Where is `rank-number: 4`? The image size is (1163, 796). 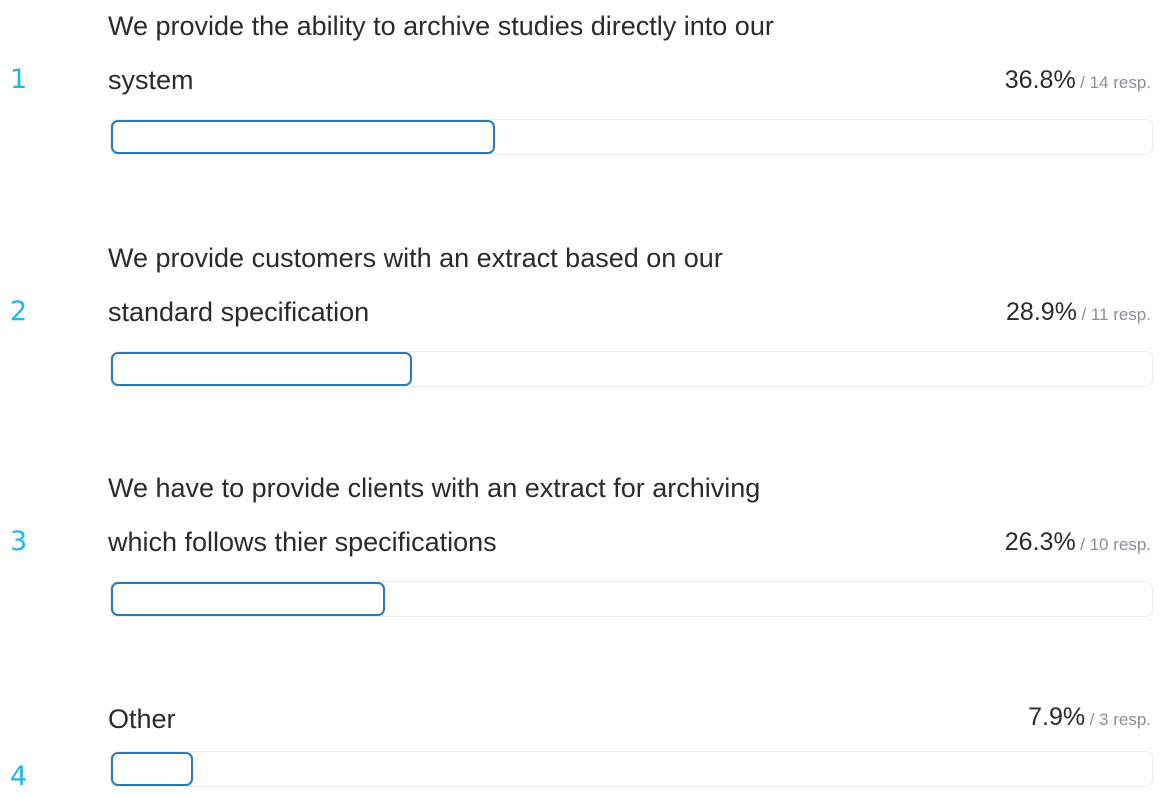
rank-number: 4 is located at coordinates (19, 776).